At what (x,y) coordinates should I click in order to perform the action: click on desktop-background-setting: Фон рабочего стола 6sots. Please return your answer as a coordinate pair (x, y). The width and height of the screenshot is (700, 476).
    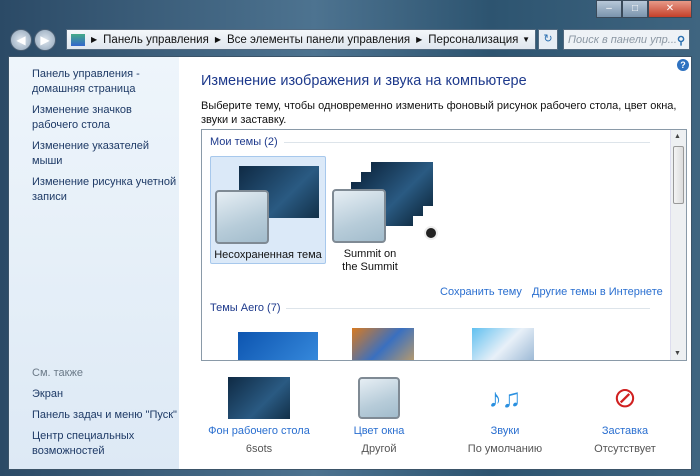
    Looking at the image, I should click on (259, 416).